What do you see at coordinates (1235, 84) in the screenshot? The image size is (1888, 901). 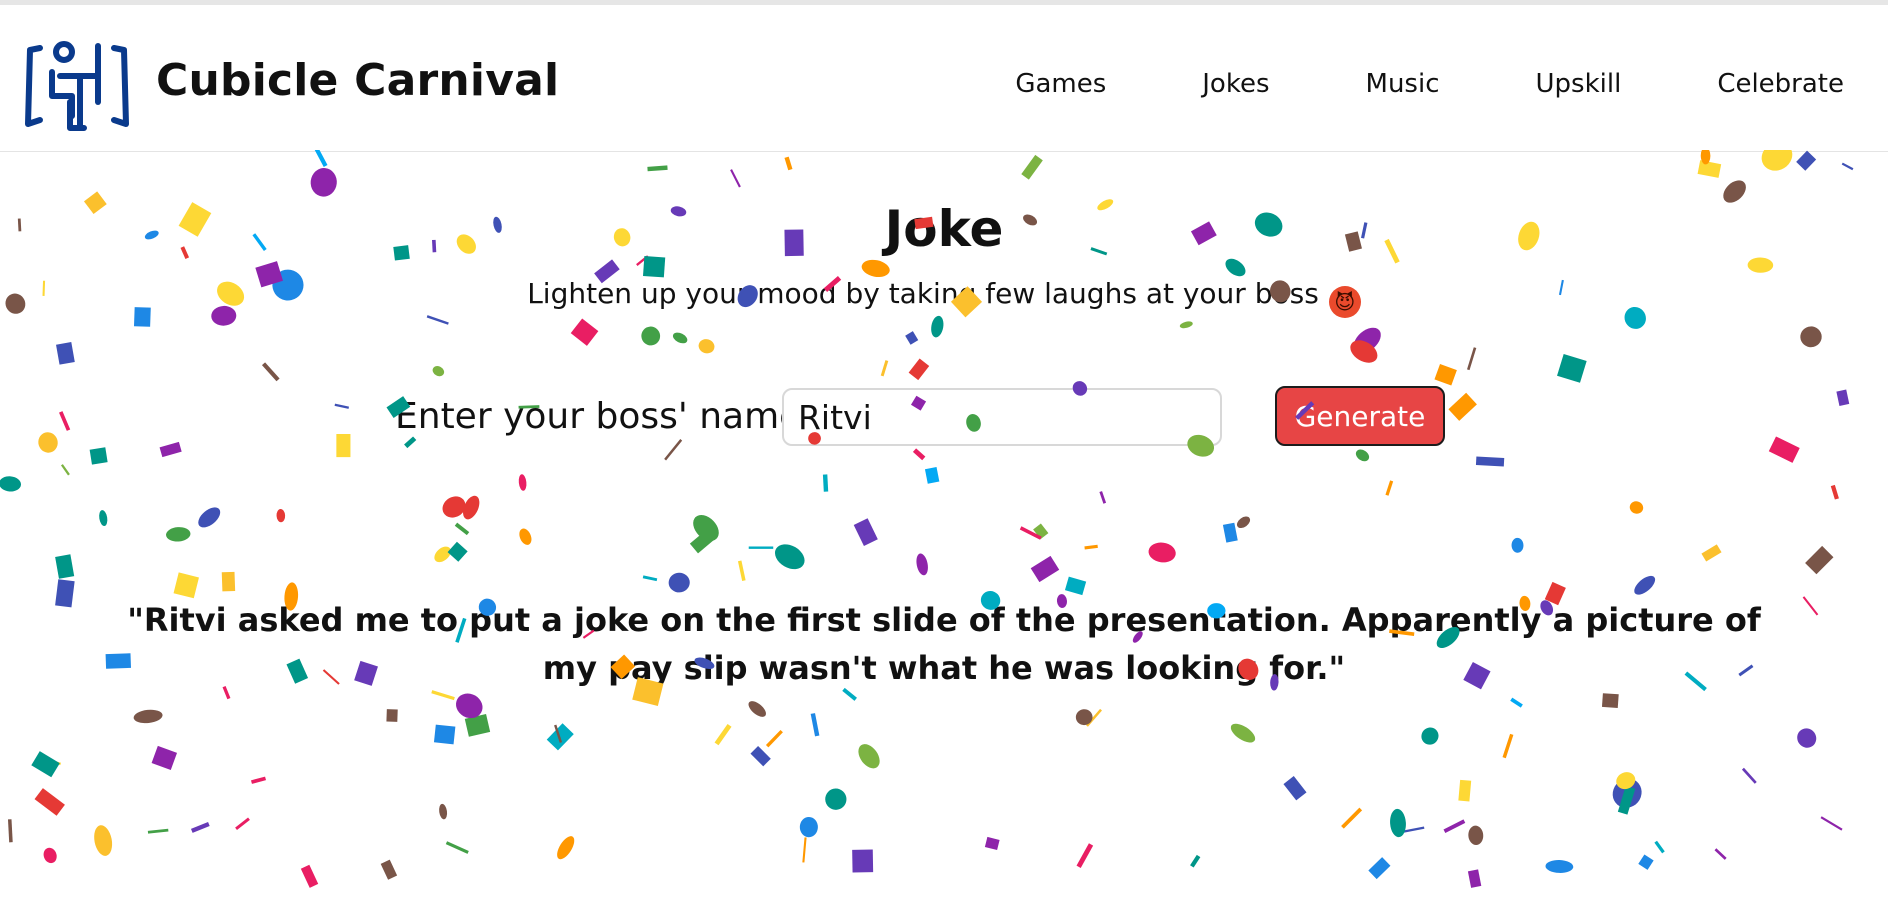 I see `nav-jokes: Jokes` at bounding box center [1235, 84].